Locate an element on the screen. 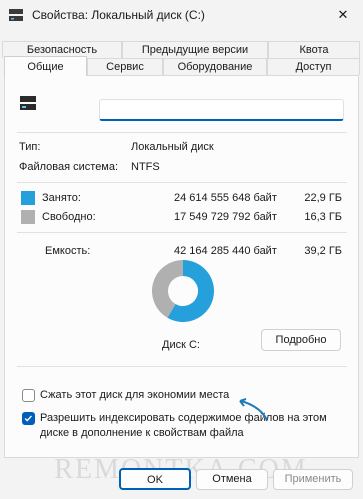 This screenshot has height=499, width=363. checkmark-icon is located at coordinates (28, 418).